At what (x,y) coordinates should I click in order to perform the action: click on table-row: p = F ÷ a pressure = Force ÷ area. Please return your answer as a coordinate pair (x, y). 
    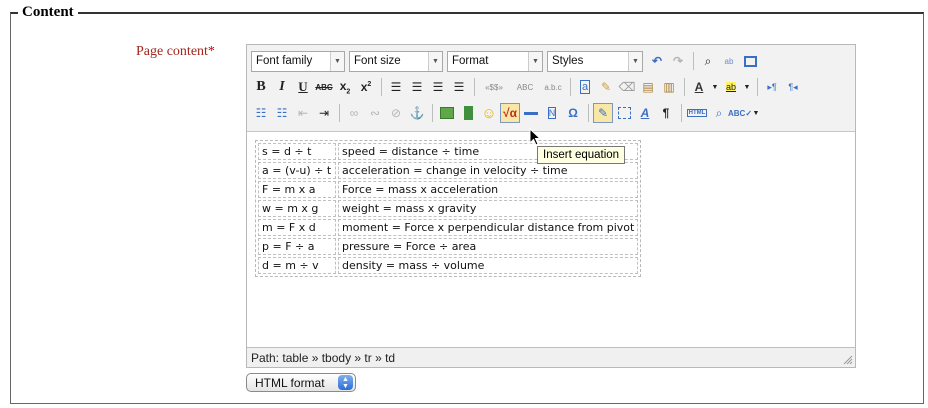
    Looking at the image, I should click on (448, 246).